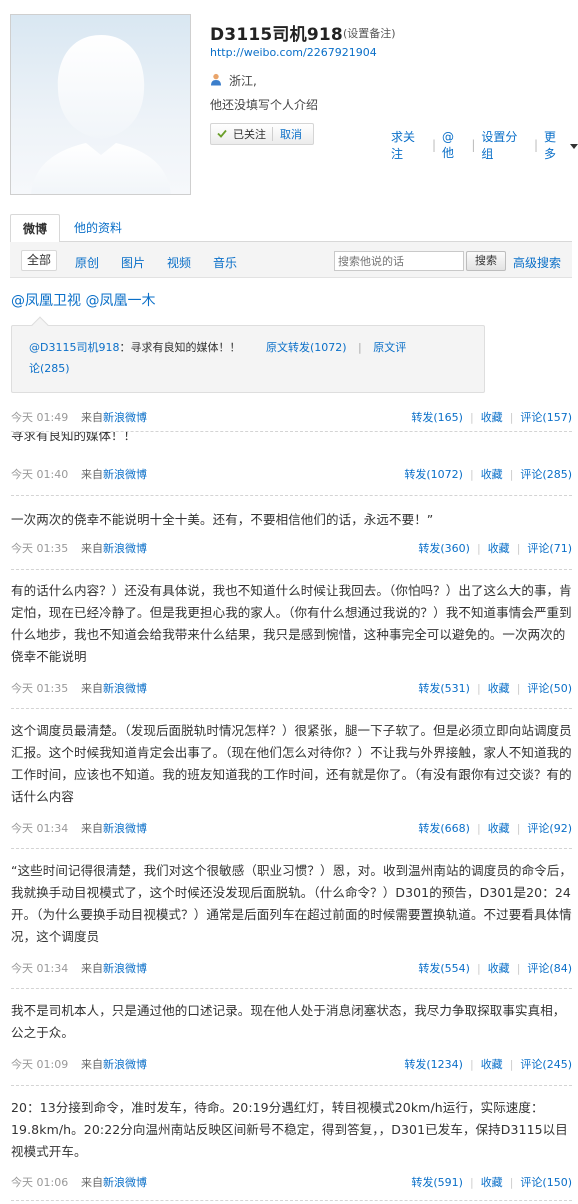 Image resolution: width=578 pixels, height=1204 pixels. Describe the element at coordinates (39, 1064) in the screenshot. I see `post-time: 今天 01:09` at that location.